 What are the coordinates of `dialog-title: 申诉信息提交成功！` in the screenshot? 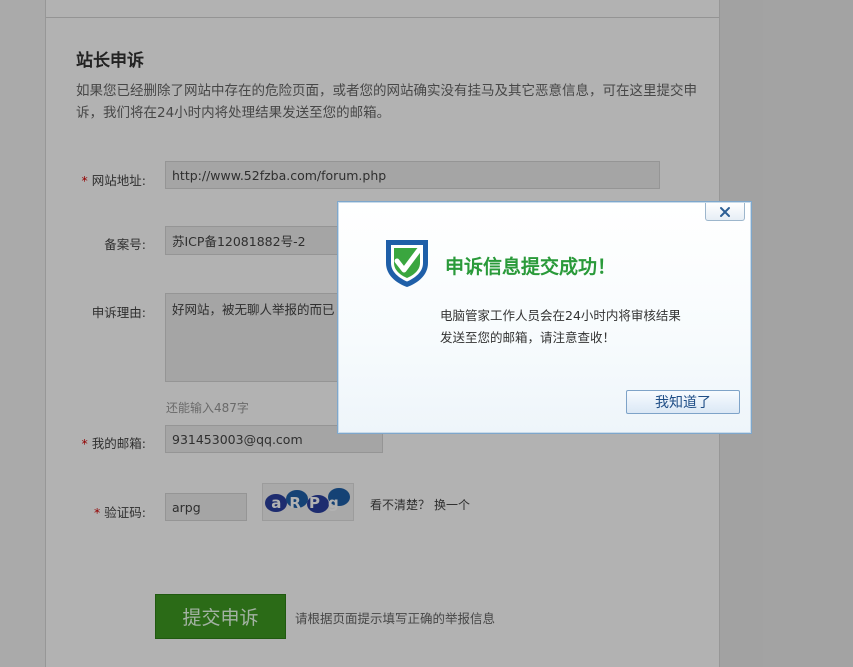 It's located at (531, 267).